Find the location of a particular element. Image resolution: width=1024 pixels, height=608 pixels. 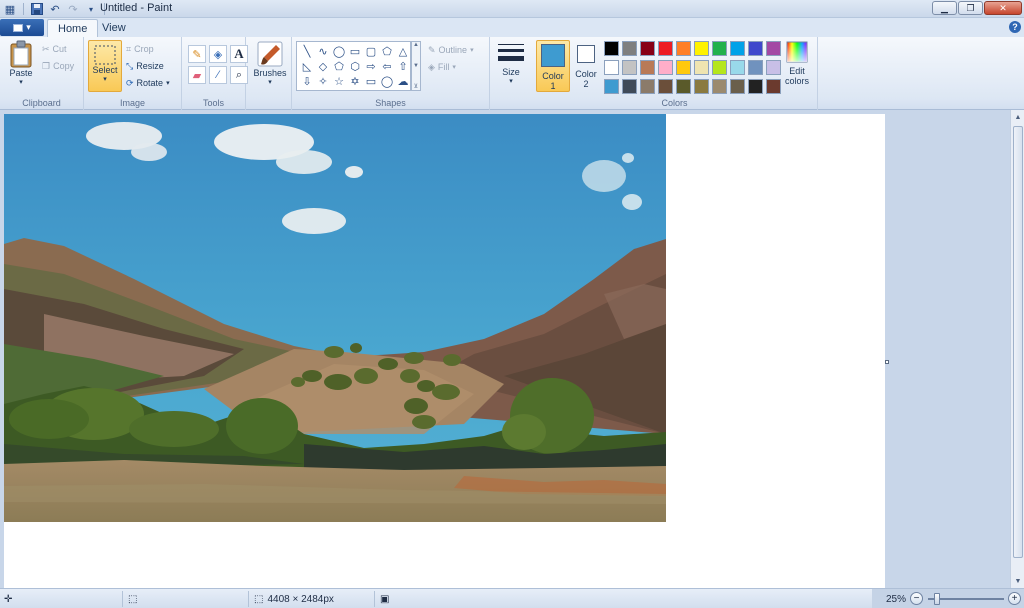

vertical-scrollbar: ▲ ▼ is located at coordinates (1017, 349).